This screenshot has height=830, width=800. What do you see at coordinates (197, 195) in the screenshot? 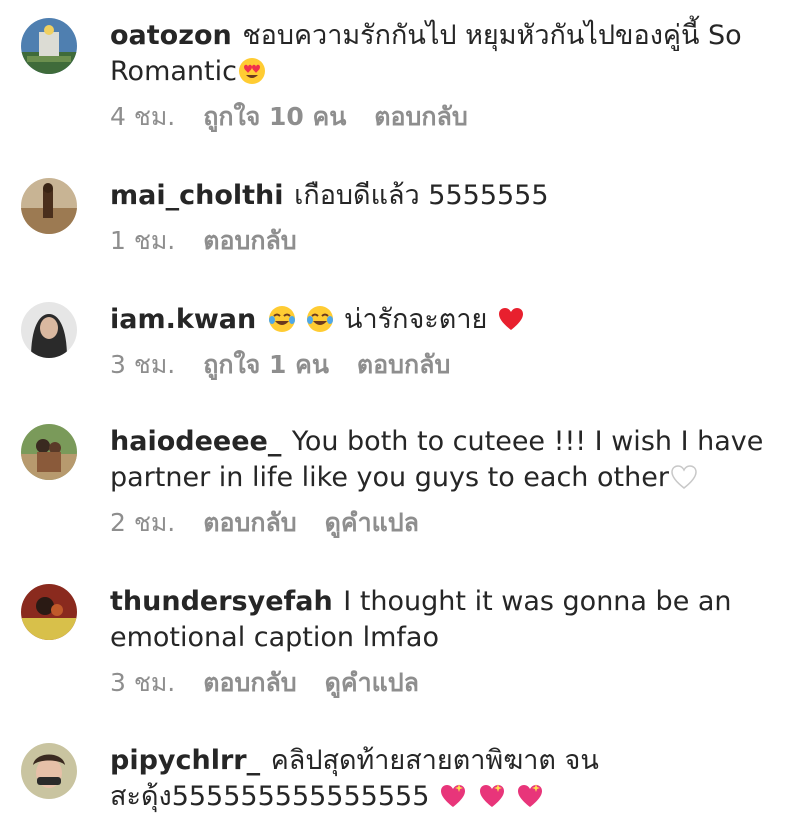
I see `comment-username: mai_cholthi` at bounding box center [197, 195].